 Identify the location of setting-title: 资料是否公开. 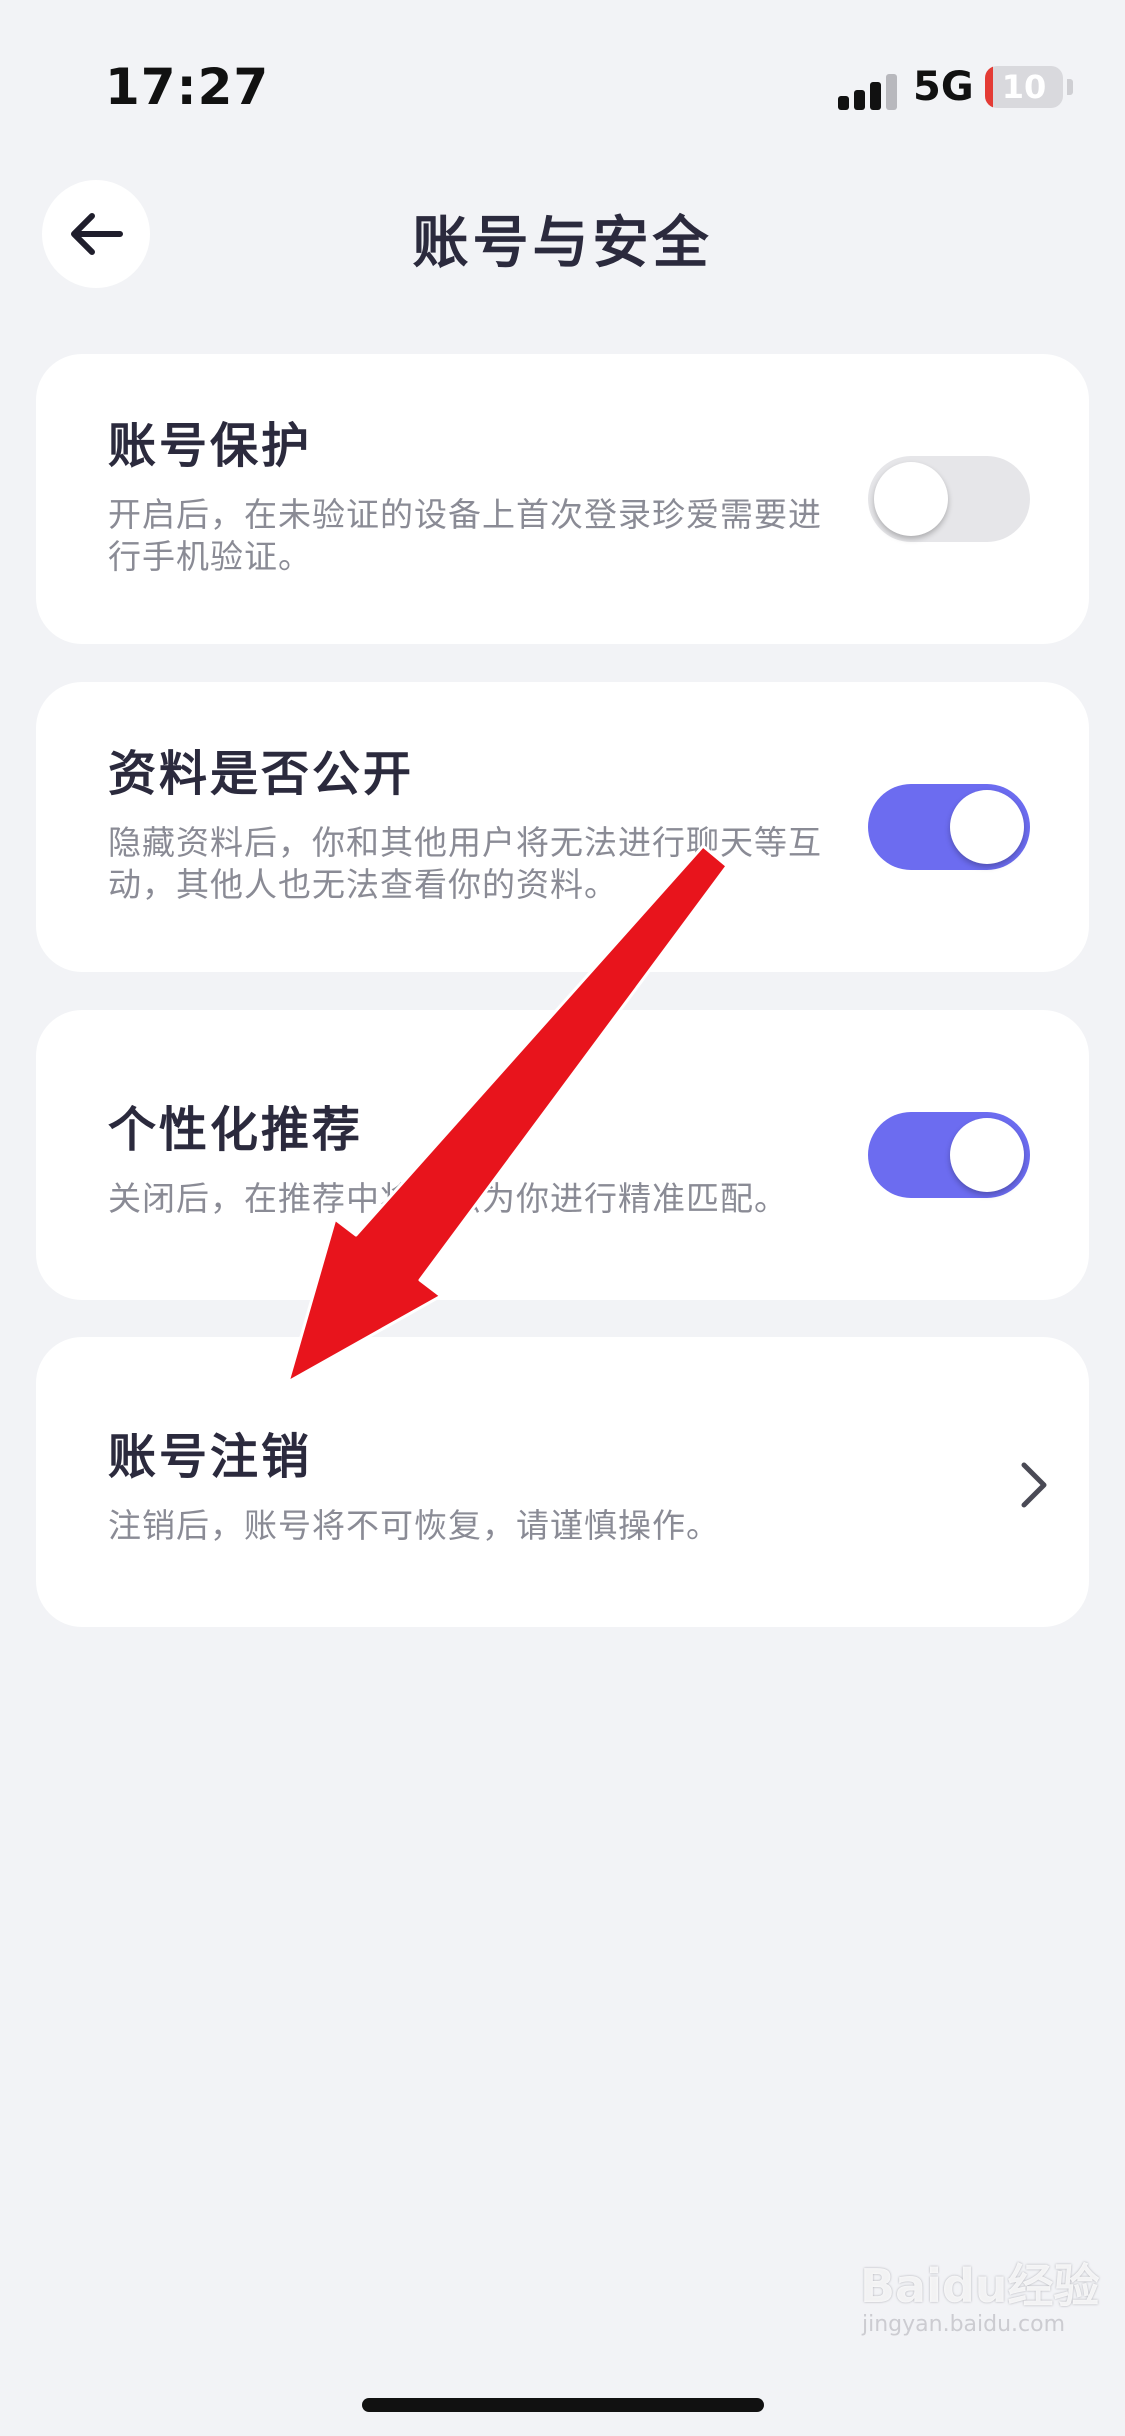
(261, 774).